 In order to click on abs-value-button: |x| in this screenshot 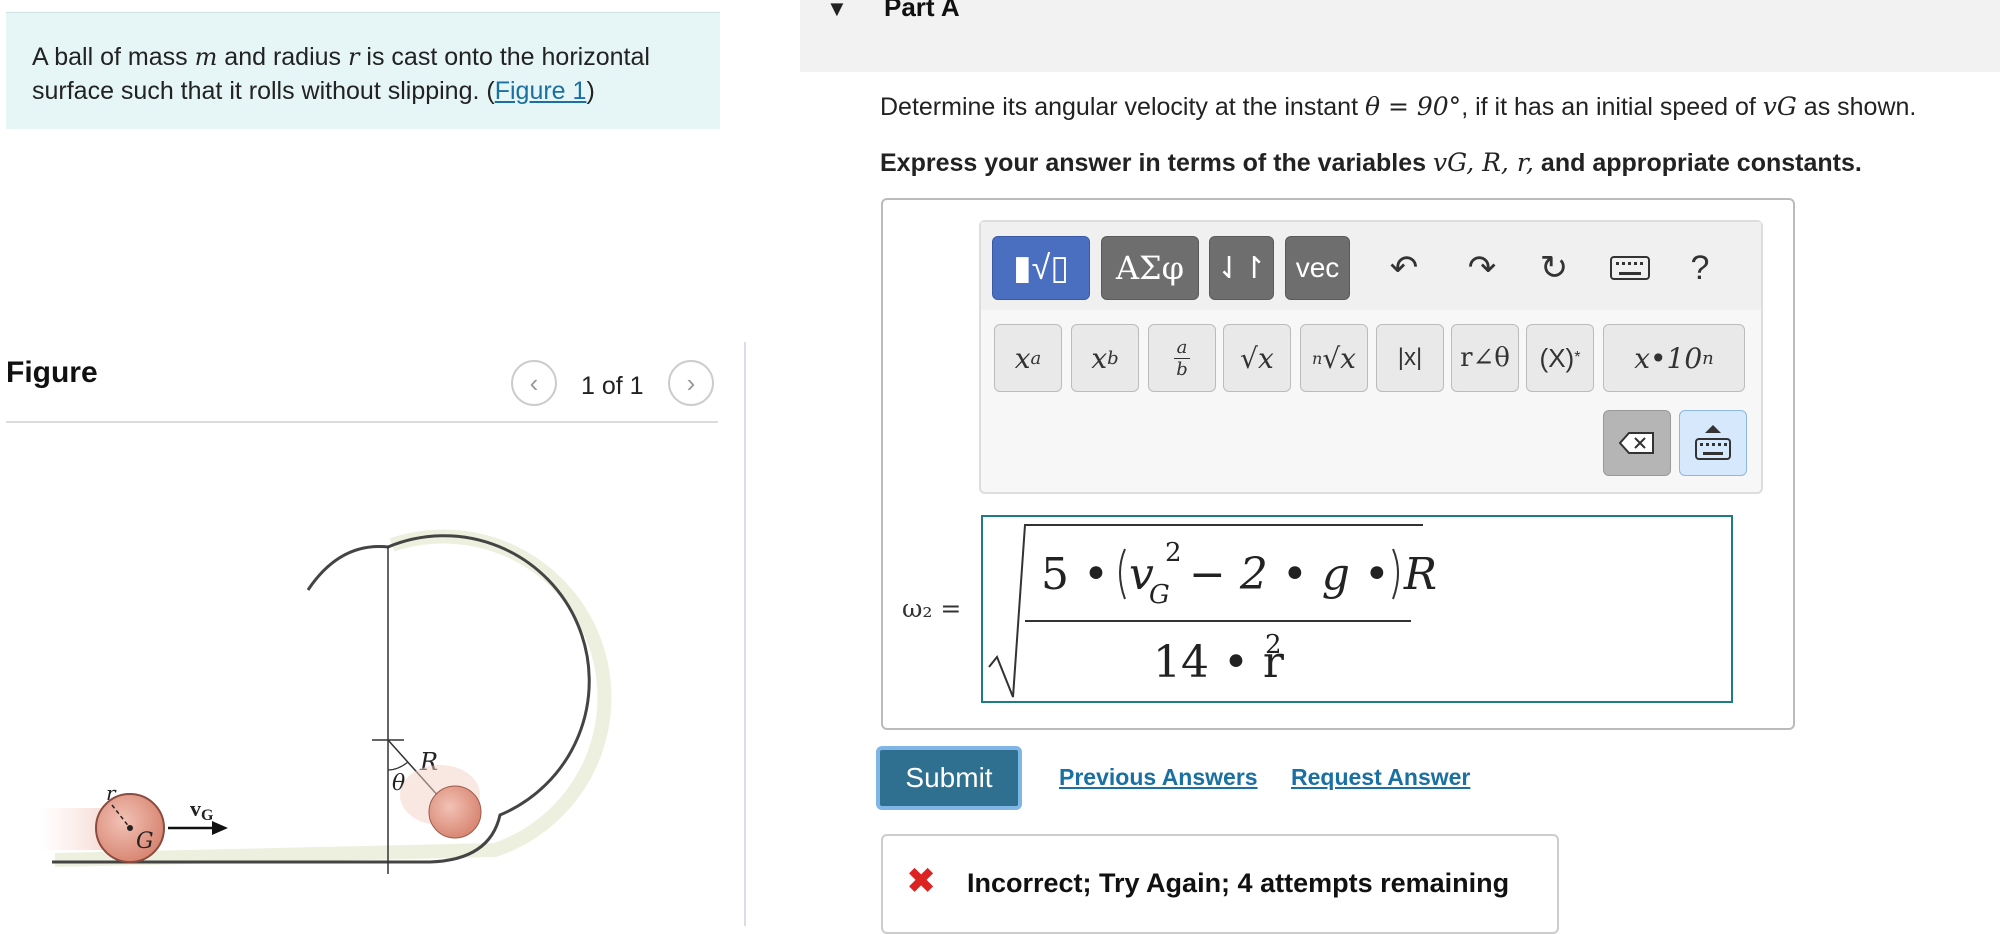, I will do `click(1410, 358)`.